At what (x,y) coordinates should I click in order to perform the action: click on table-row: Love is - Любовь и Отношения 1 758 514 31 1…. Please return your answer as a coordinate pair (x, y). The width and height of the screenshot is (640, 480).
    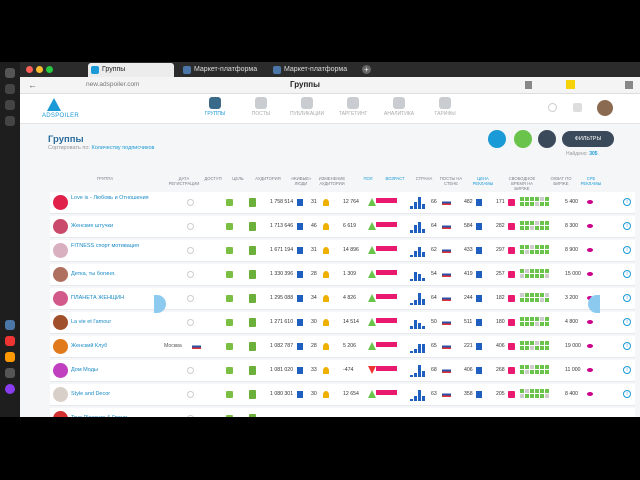
    Looking at the image, I should click on (342, 203).